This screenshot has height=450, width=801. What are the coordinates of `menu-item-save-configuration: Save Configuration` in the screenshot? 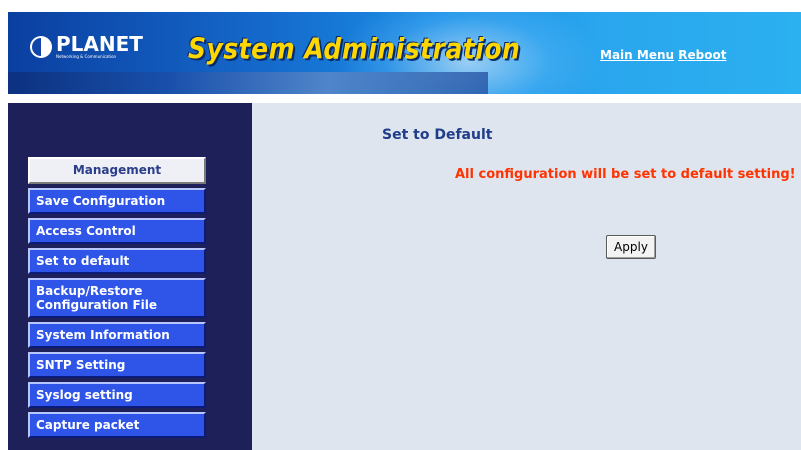 It's located at (117, 201).